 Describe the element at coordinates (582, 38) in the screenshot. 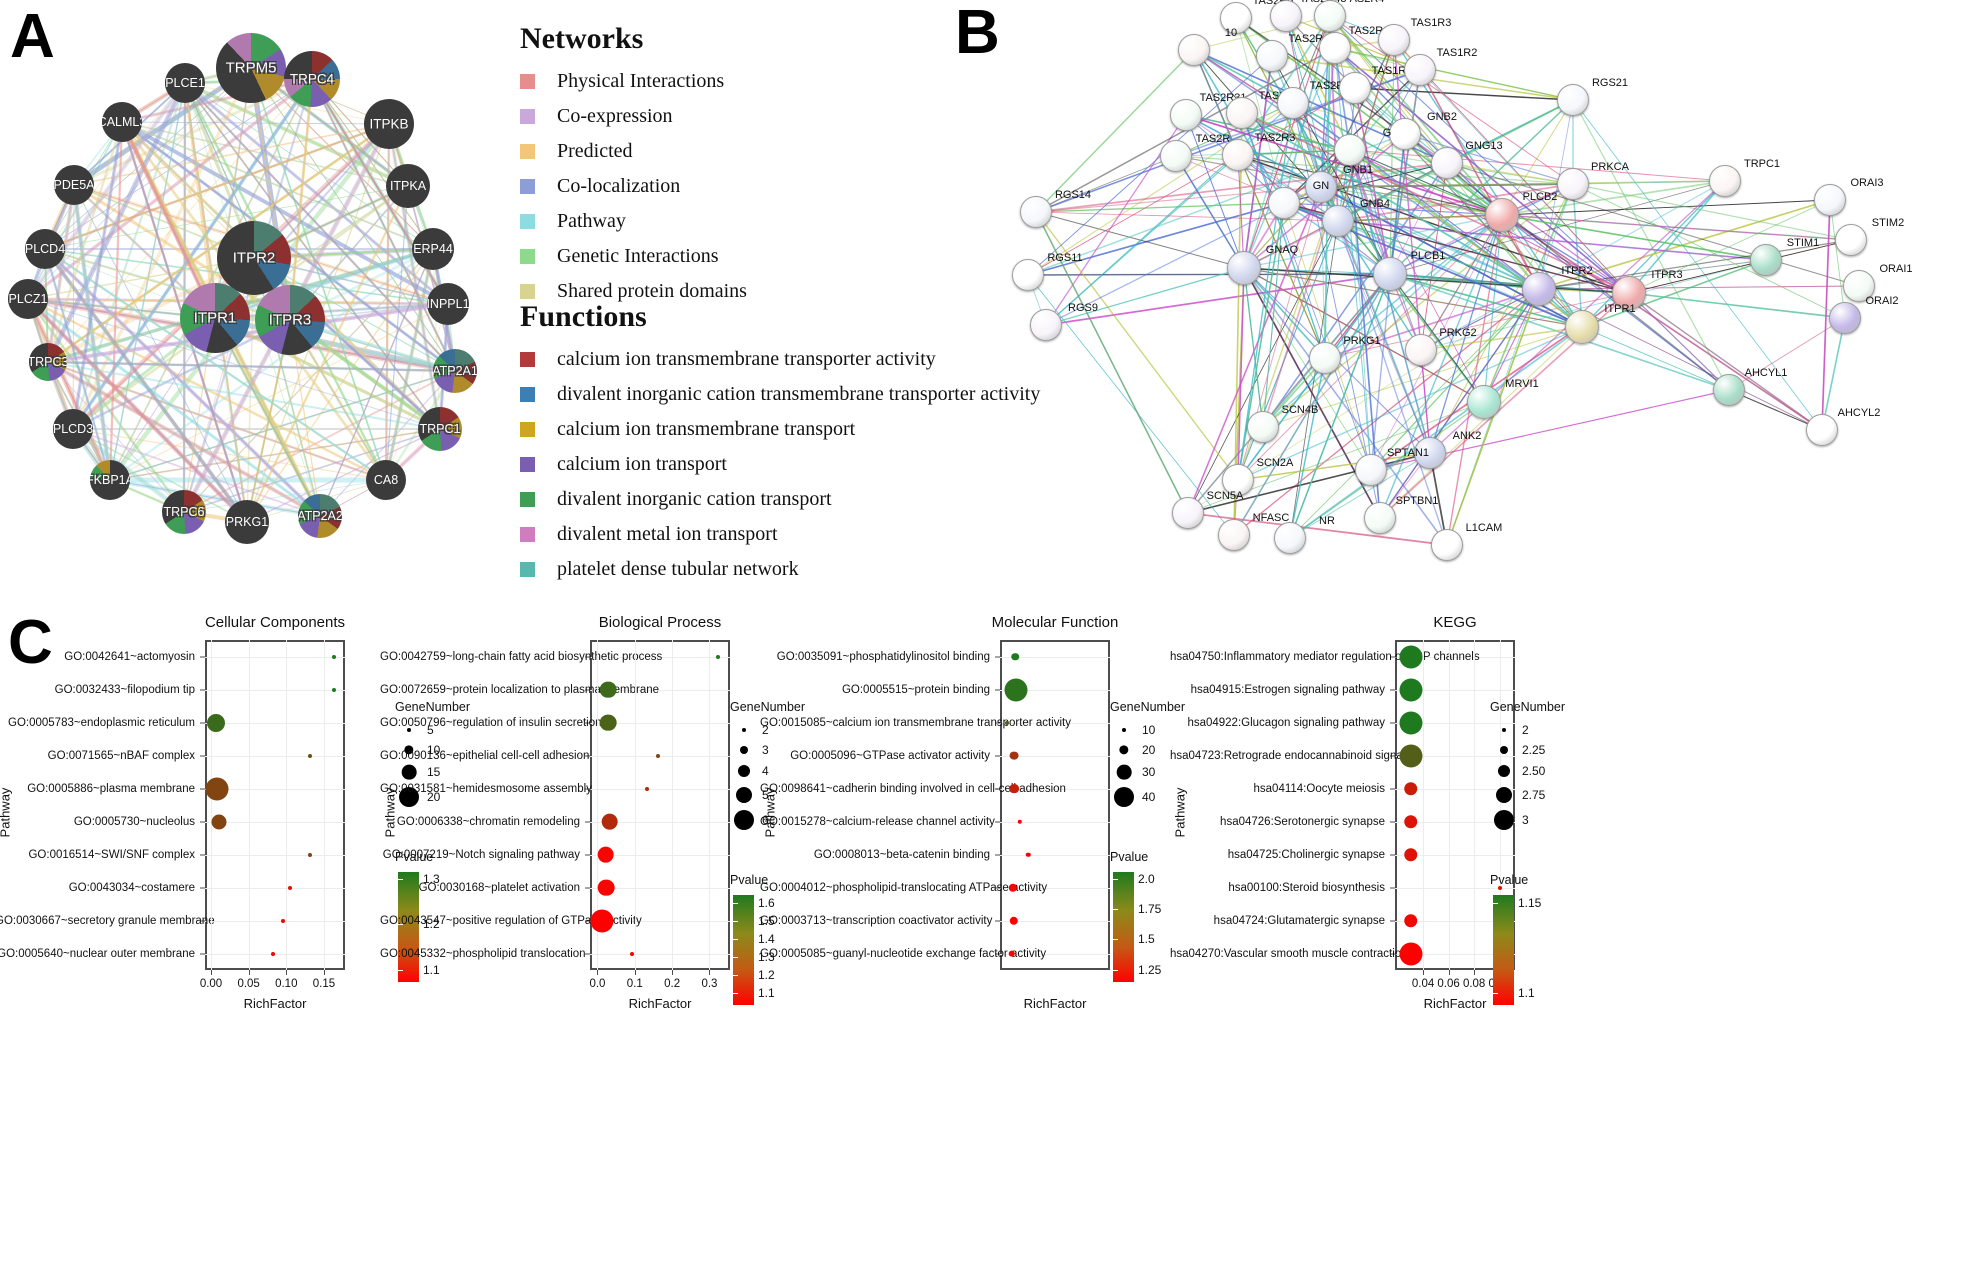

I see `networks-legend-title: Networks` at that location.